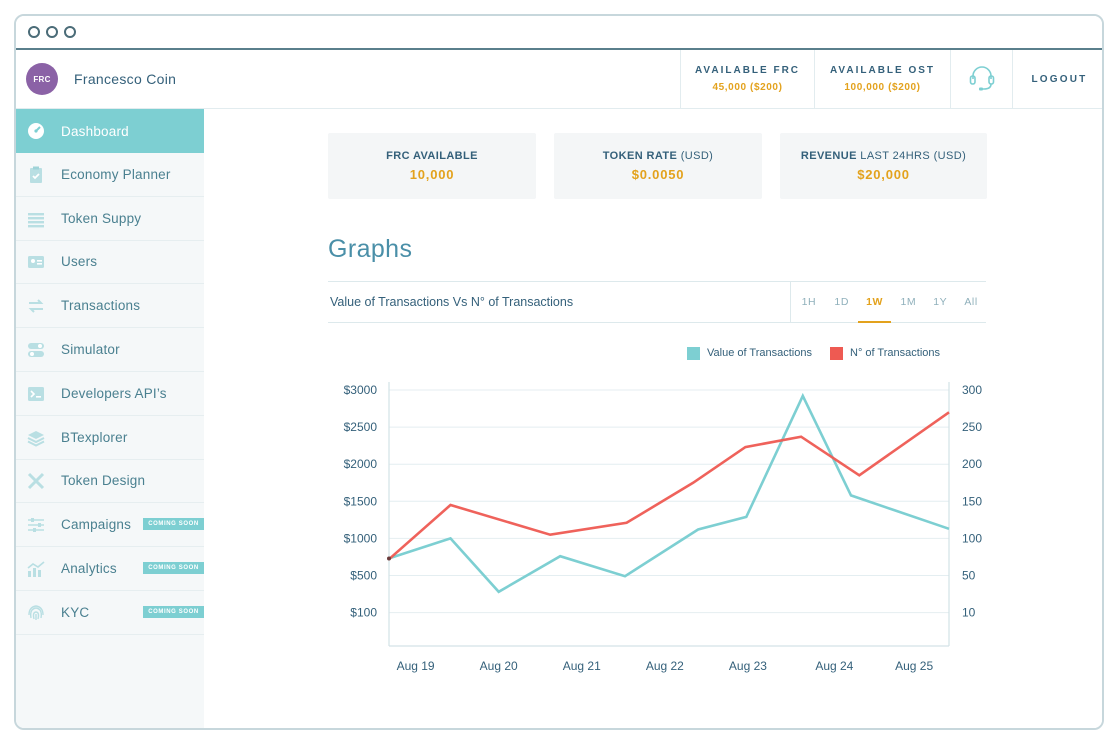 The image size is (1118, 744). I want to click on sidebar-item-label: Simulator, so click(90, 349).